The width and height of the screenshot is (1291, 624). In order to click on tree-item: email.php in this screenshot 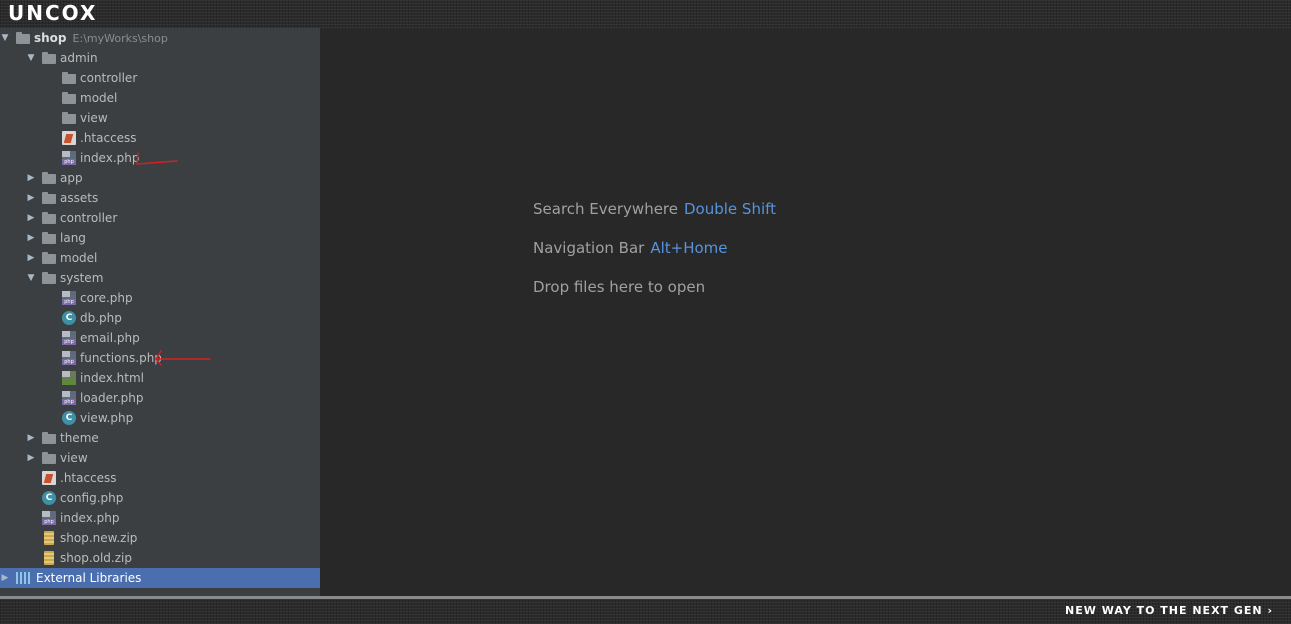, I will do `click(160, 338)`.